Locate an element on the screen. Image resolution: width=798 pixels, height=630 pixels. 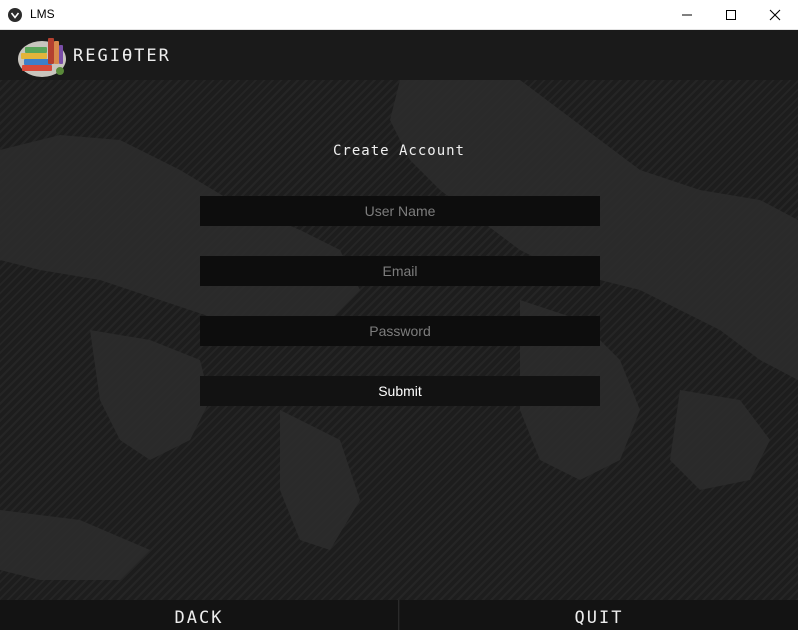
minimize-icon is located at coordinates (687, 15).